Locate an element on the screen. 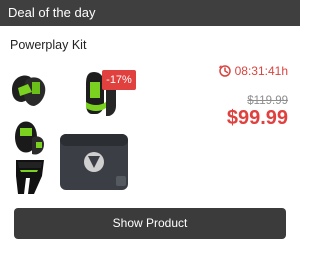 The width and height of the screenshot is (320, 259). countdown-text: 08:31:41h is located at coordinates (261, 71).